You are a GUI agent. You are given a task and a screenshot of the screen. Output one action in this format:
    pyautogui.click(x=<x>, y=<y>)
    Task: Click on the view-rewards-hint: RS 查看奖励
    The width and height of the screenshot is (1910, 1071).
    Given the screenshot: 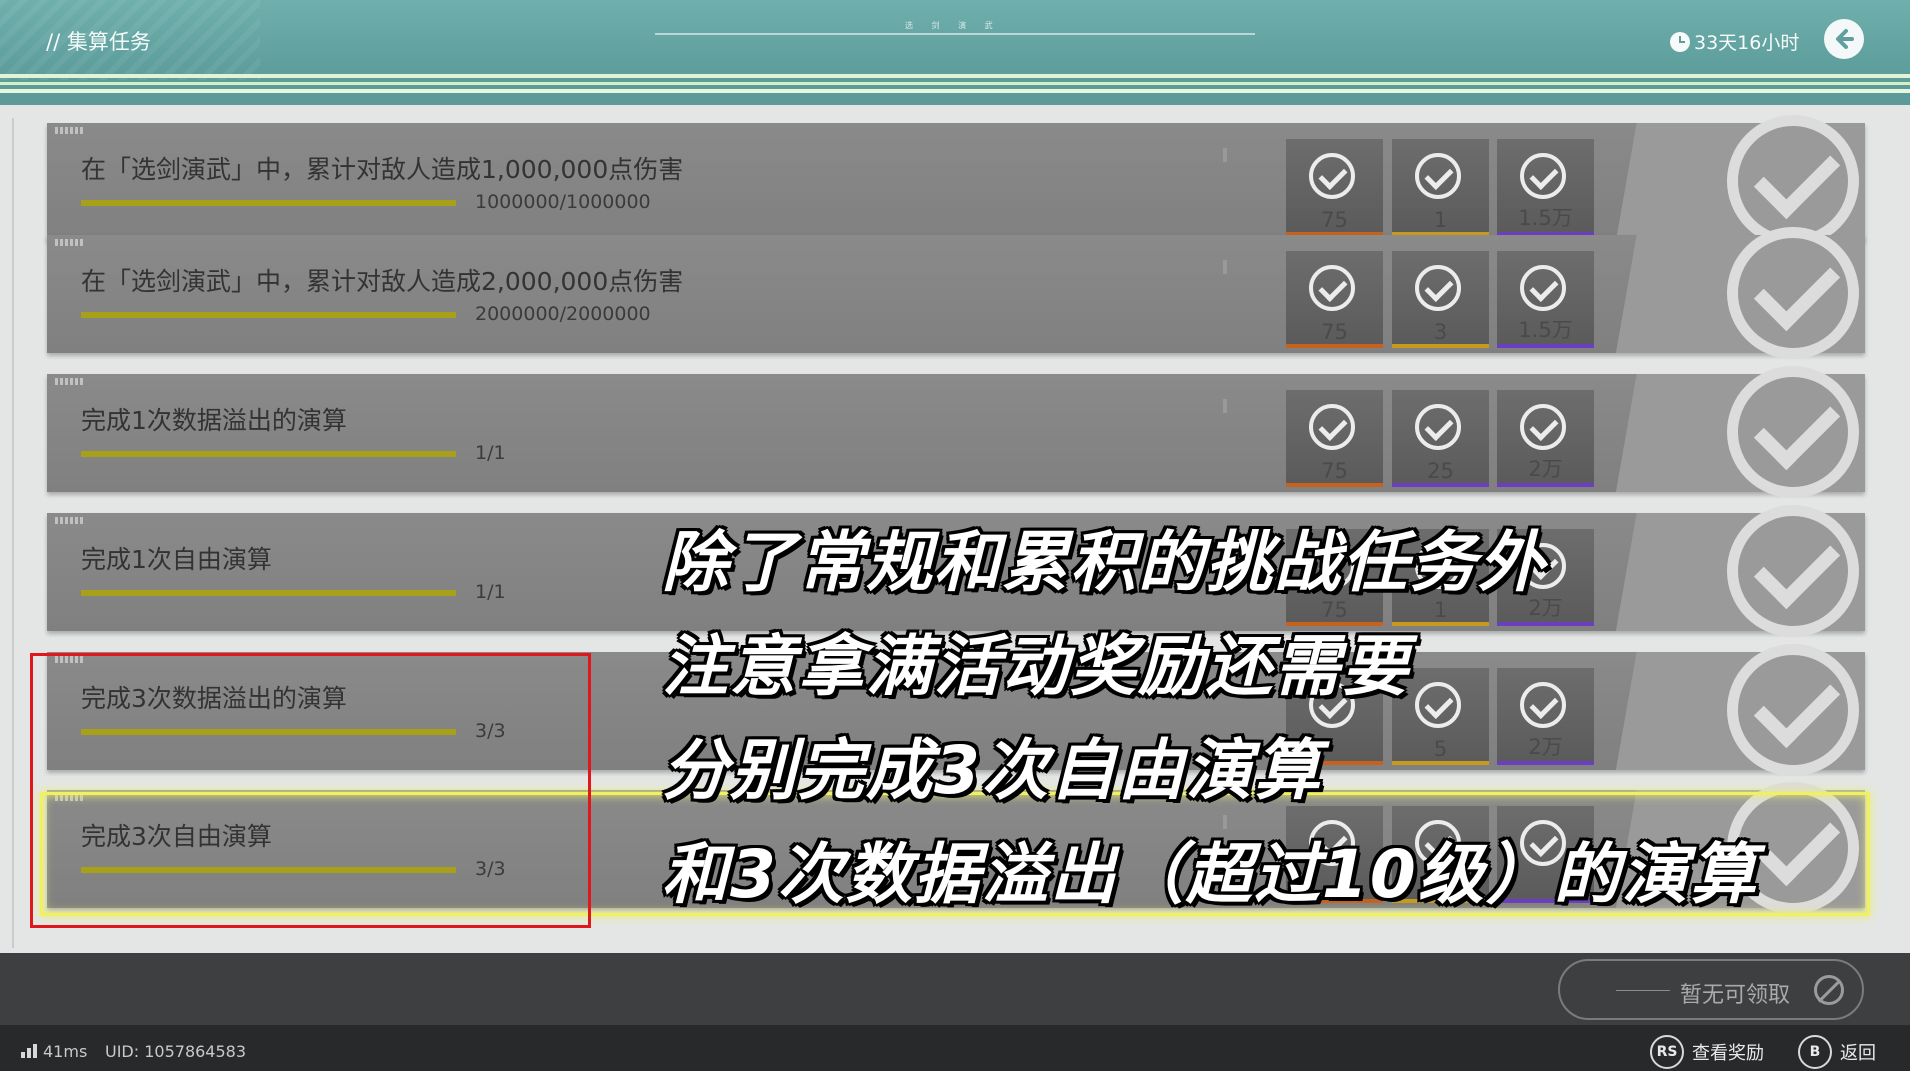 What is the action you would take?
    pyautogui.click(x=1707, y=1052)
    